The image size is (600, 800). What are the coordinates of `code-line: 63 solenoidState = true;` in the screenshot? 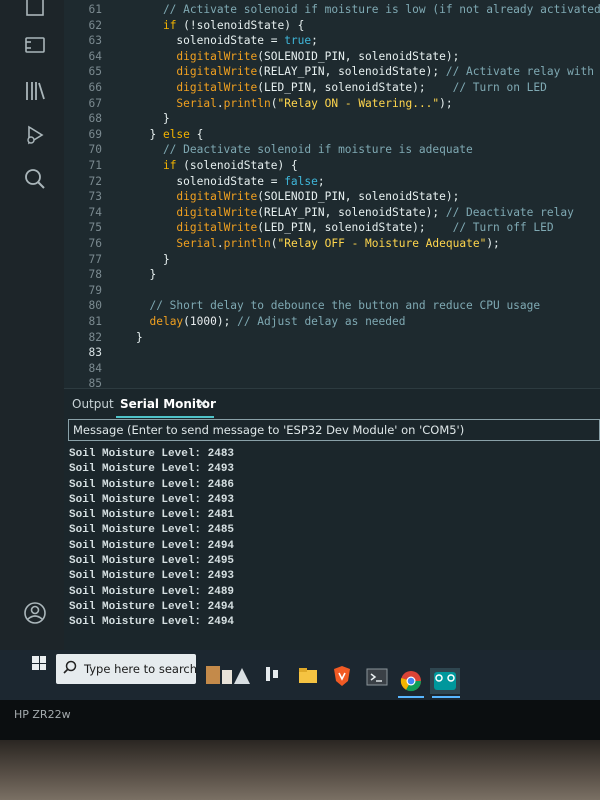 It's located at (332, 41).